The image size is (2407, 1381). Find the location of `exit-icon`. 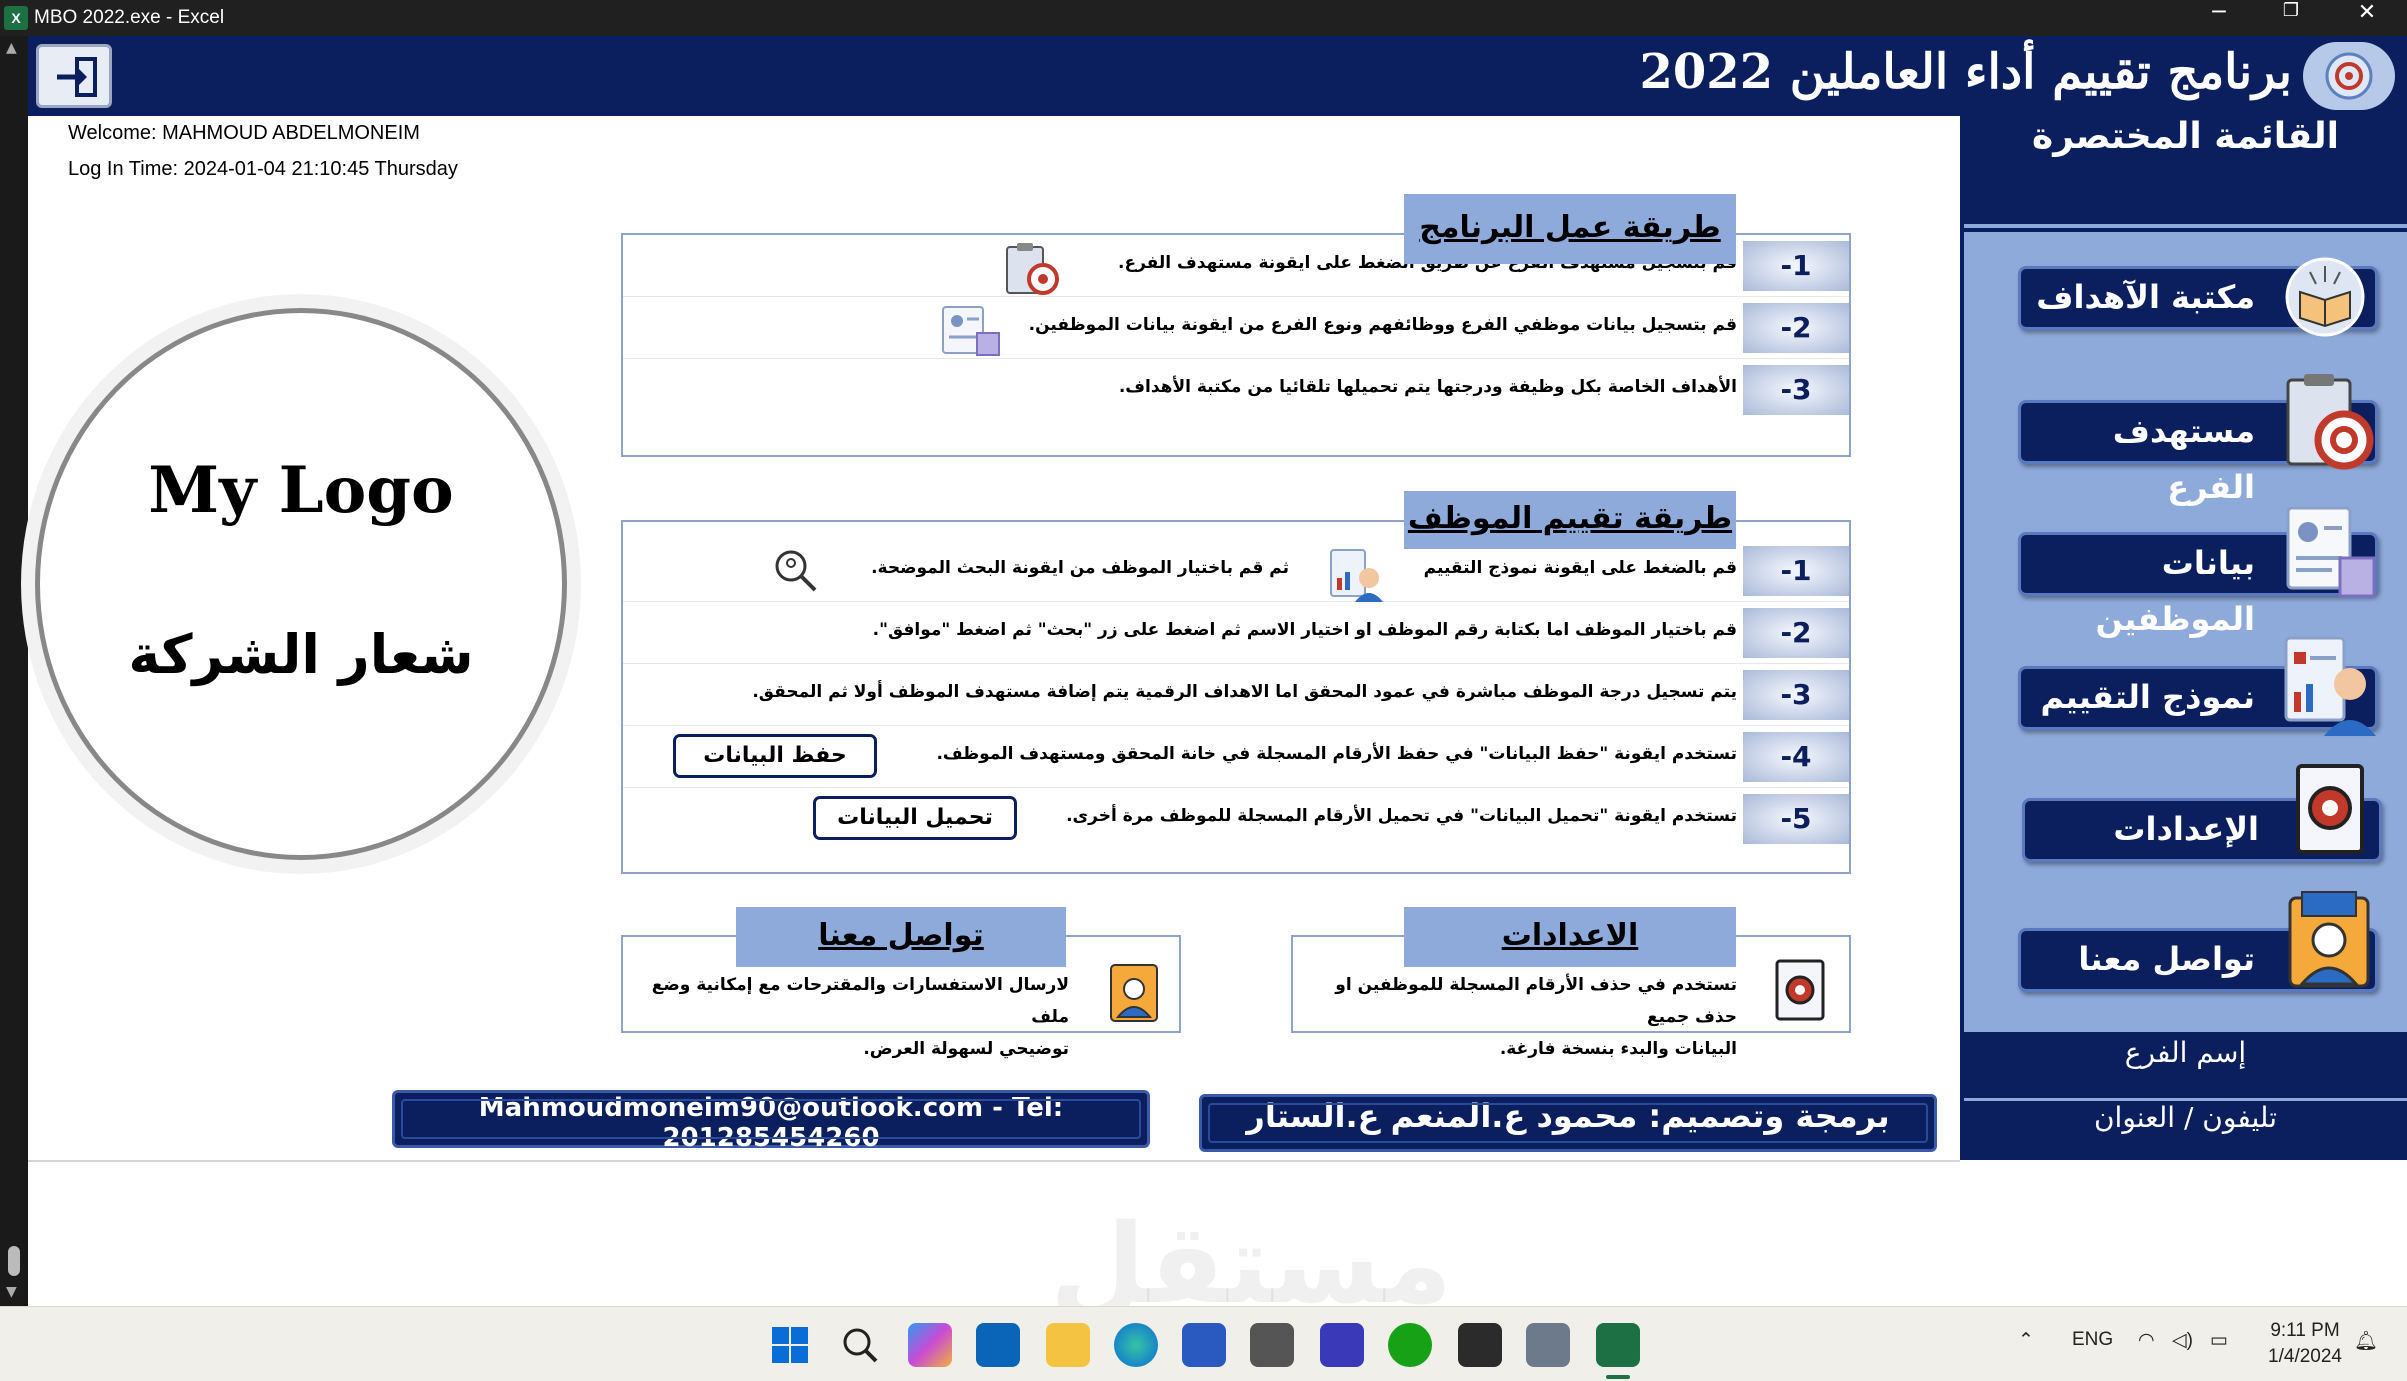

exit-icon is located at coordinates (77, 77).